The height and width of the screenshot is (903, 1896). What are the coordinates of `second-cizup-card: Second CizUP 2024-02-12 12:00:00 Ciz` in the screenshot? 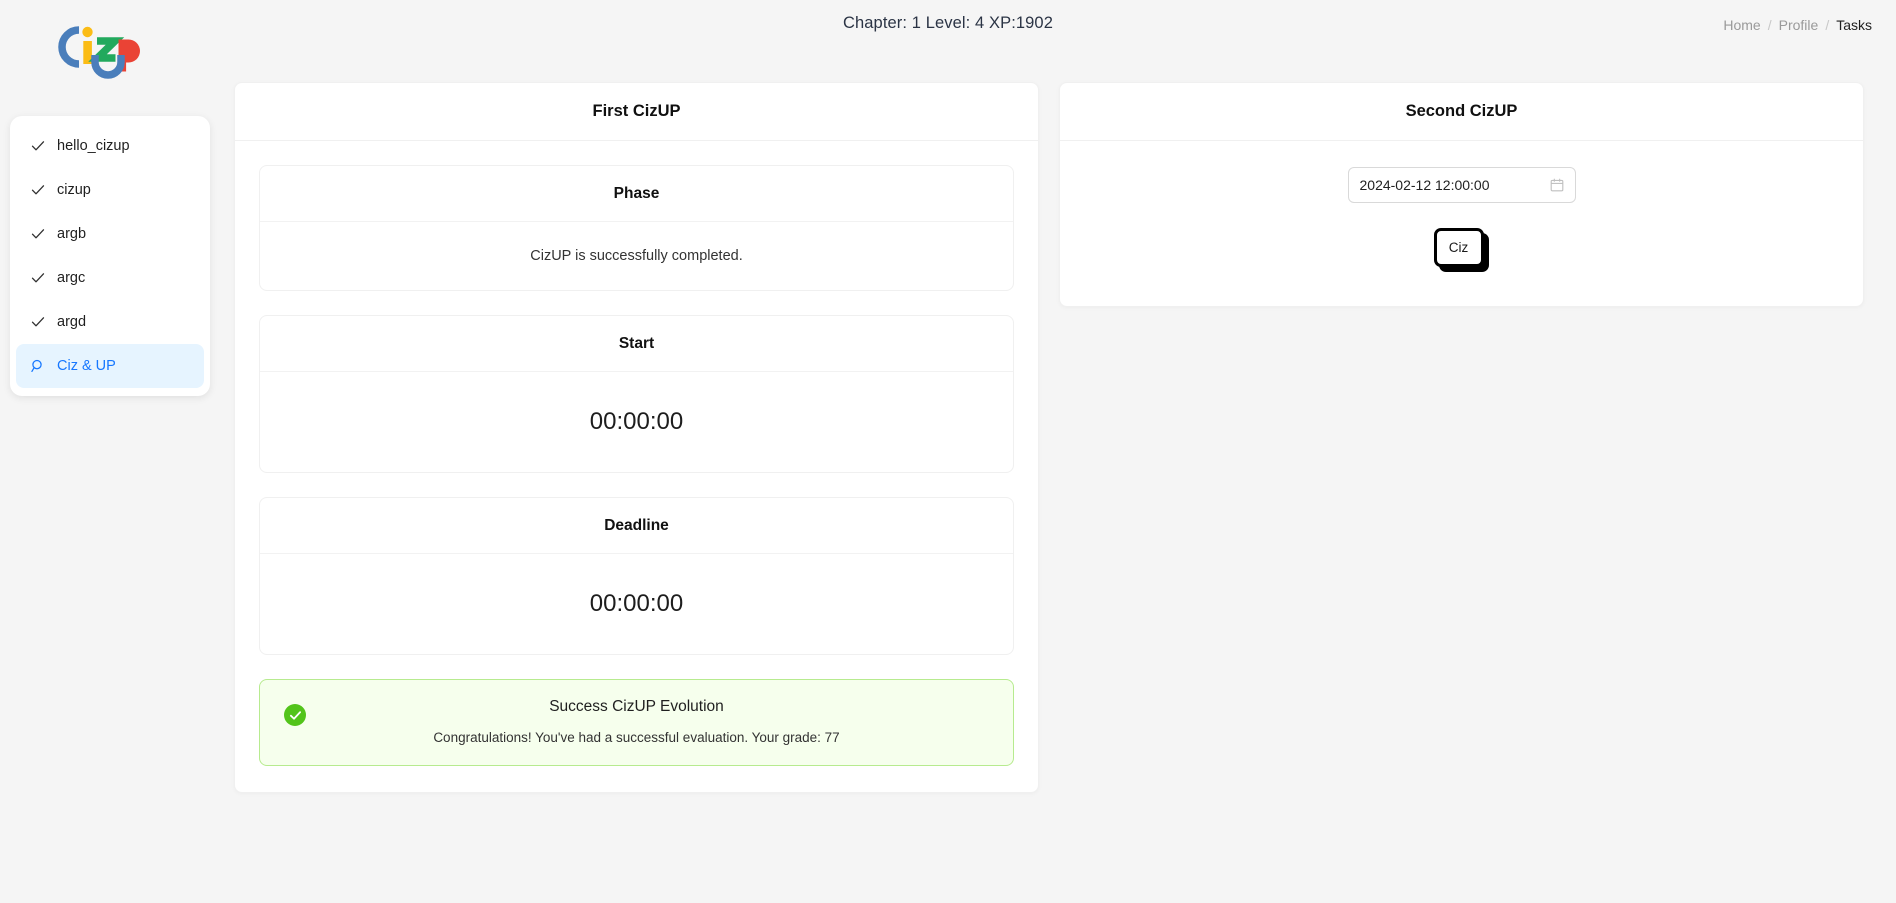 It's located at (1461, 194).